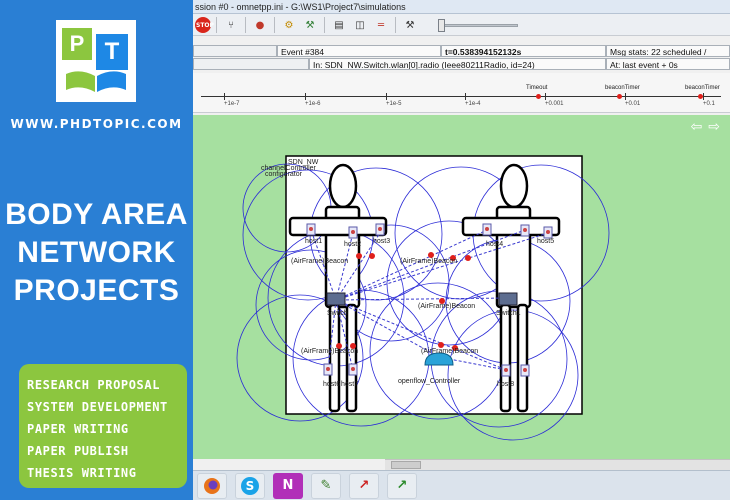  I want to click on record-icon: ●, so click(260, 25).